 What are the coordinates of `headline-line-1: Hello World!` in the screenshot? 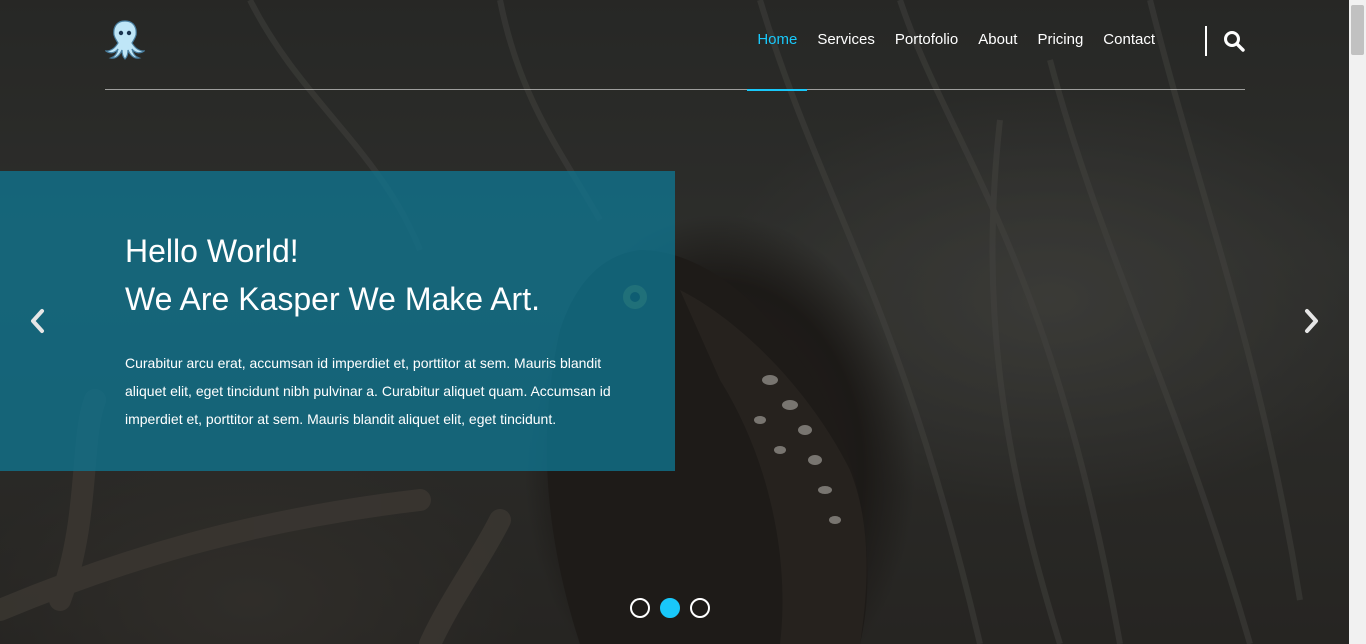 It's located at (212, 251).